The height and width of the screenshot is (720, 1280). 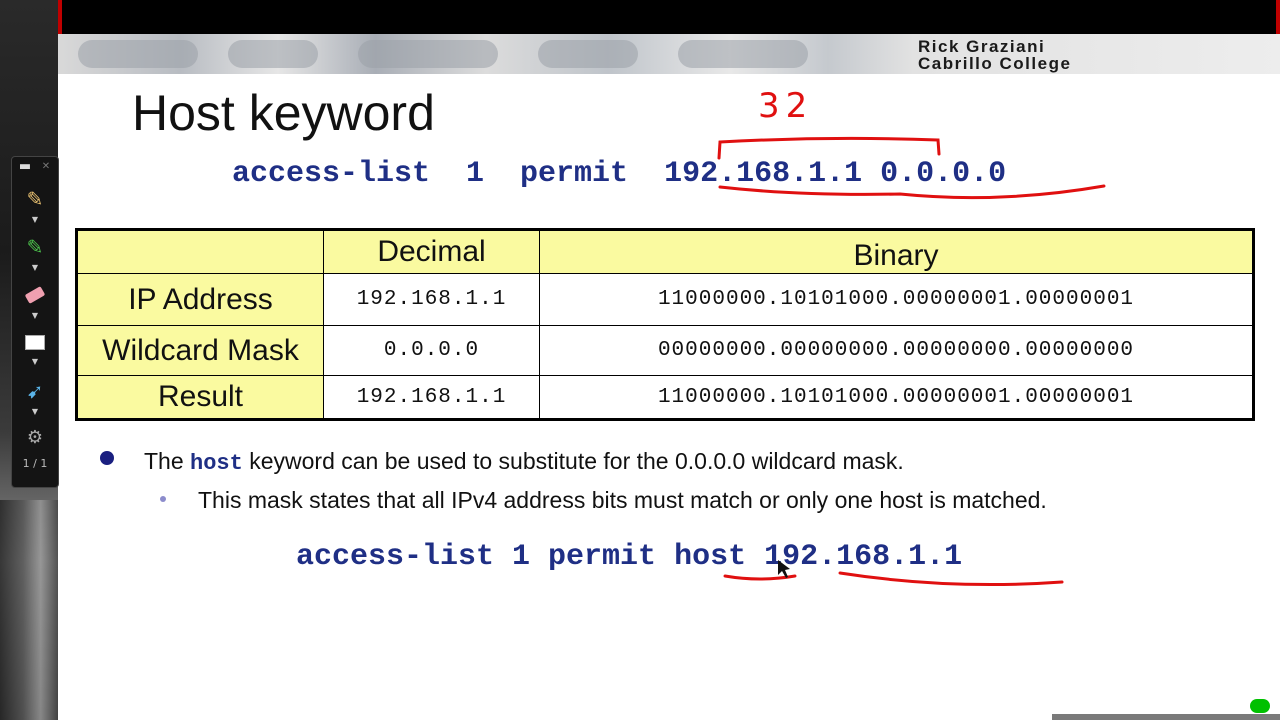 What do you see at coordinates (785, 106) in the screenshot?
I see `annotation-text: 32` at bounding box center [785, 106].